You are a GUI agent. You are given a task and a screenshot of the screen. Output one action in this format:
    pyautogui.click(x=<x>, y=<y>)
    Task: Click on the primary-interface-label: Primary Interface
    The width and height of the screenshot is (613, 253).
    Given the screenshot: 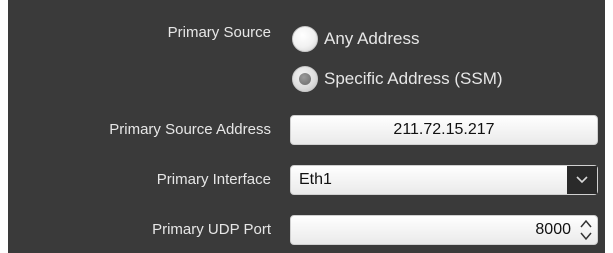 What is the action you would take?
    pyautogui.click(x=213, y=179)
    